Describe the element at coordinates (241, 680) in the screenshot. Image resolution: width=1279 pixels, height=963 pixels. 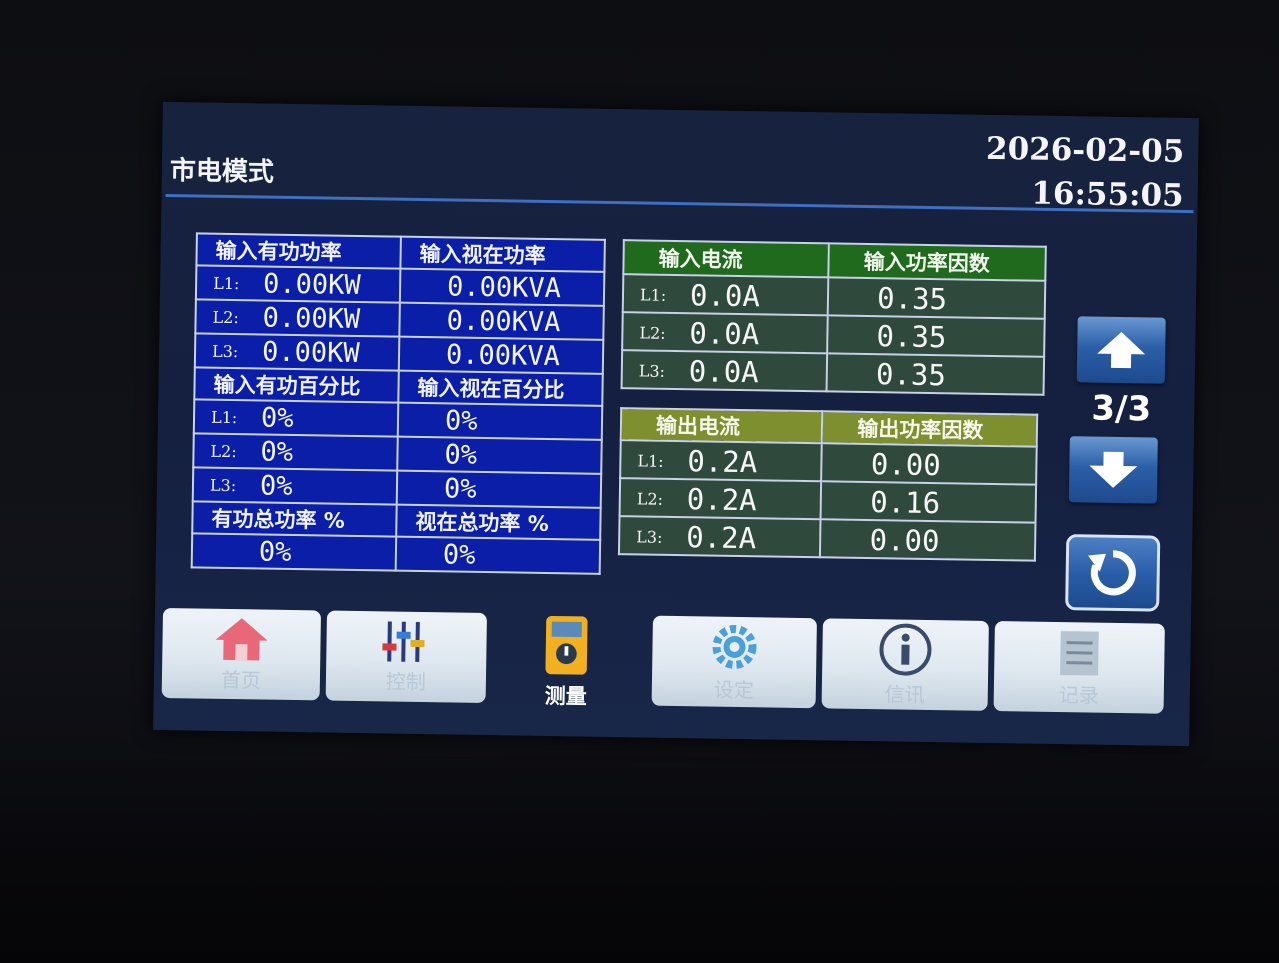
I see `nav-home-label: 首页` at that location.